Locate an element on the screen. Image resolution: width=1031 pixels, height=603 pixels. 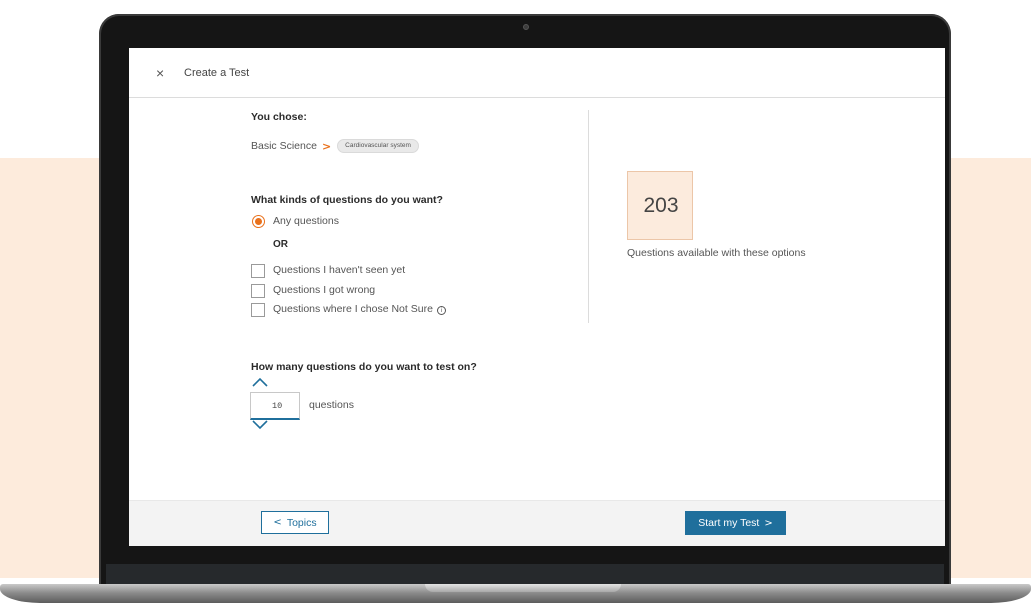
or-label: OR is located at coordinates (280, 244).